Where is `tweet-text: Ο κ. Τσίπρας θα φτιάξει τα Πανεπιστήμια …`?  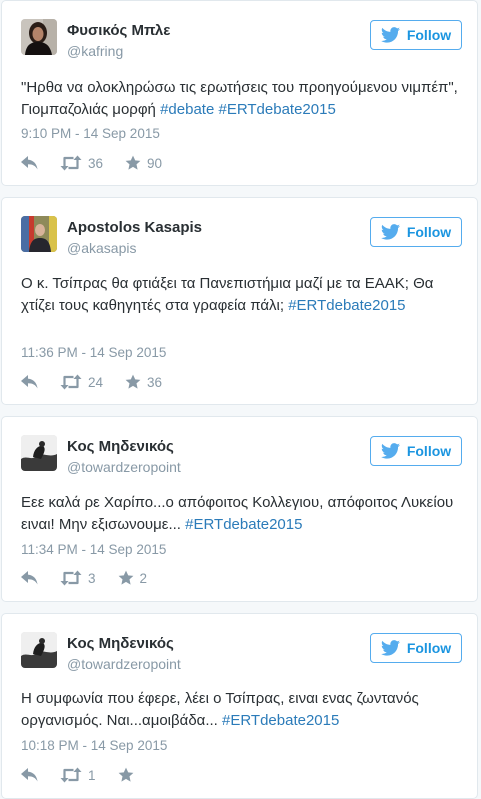 tweet-text: Ο κ. Τσίπρας θα φτιάξει τα Πανεπιστήμια … is located at coordinates (241, 295).